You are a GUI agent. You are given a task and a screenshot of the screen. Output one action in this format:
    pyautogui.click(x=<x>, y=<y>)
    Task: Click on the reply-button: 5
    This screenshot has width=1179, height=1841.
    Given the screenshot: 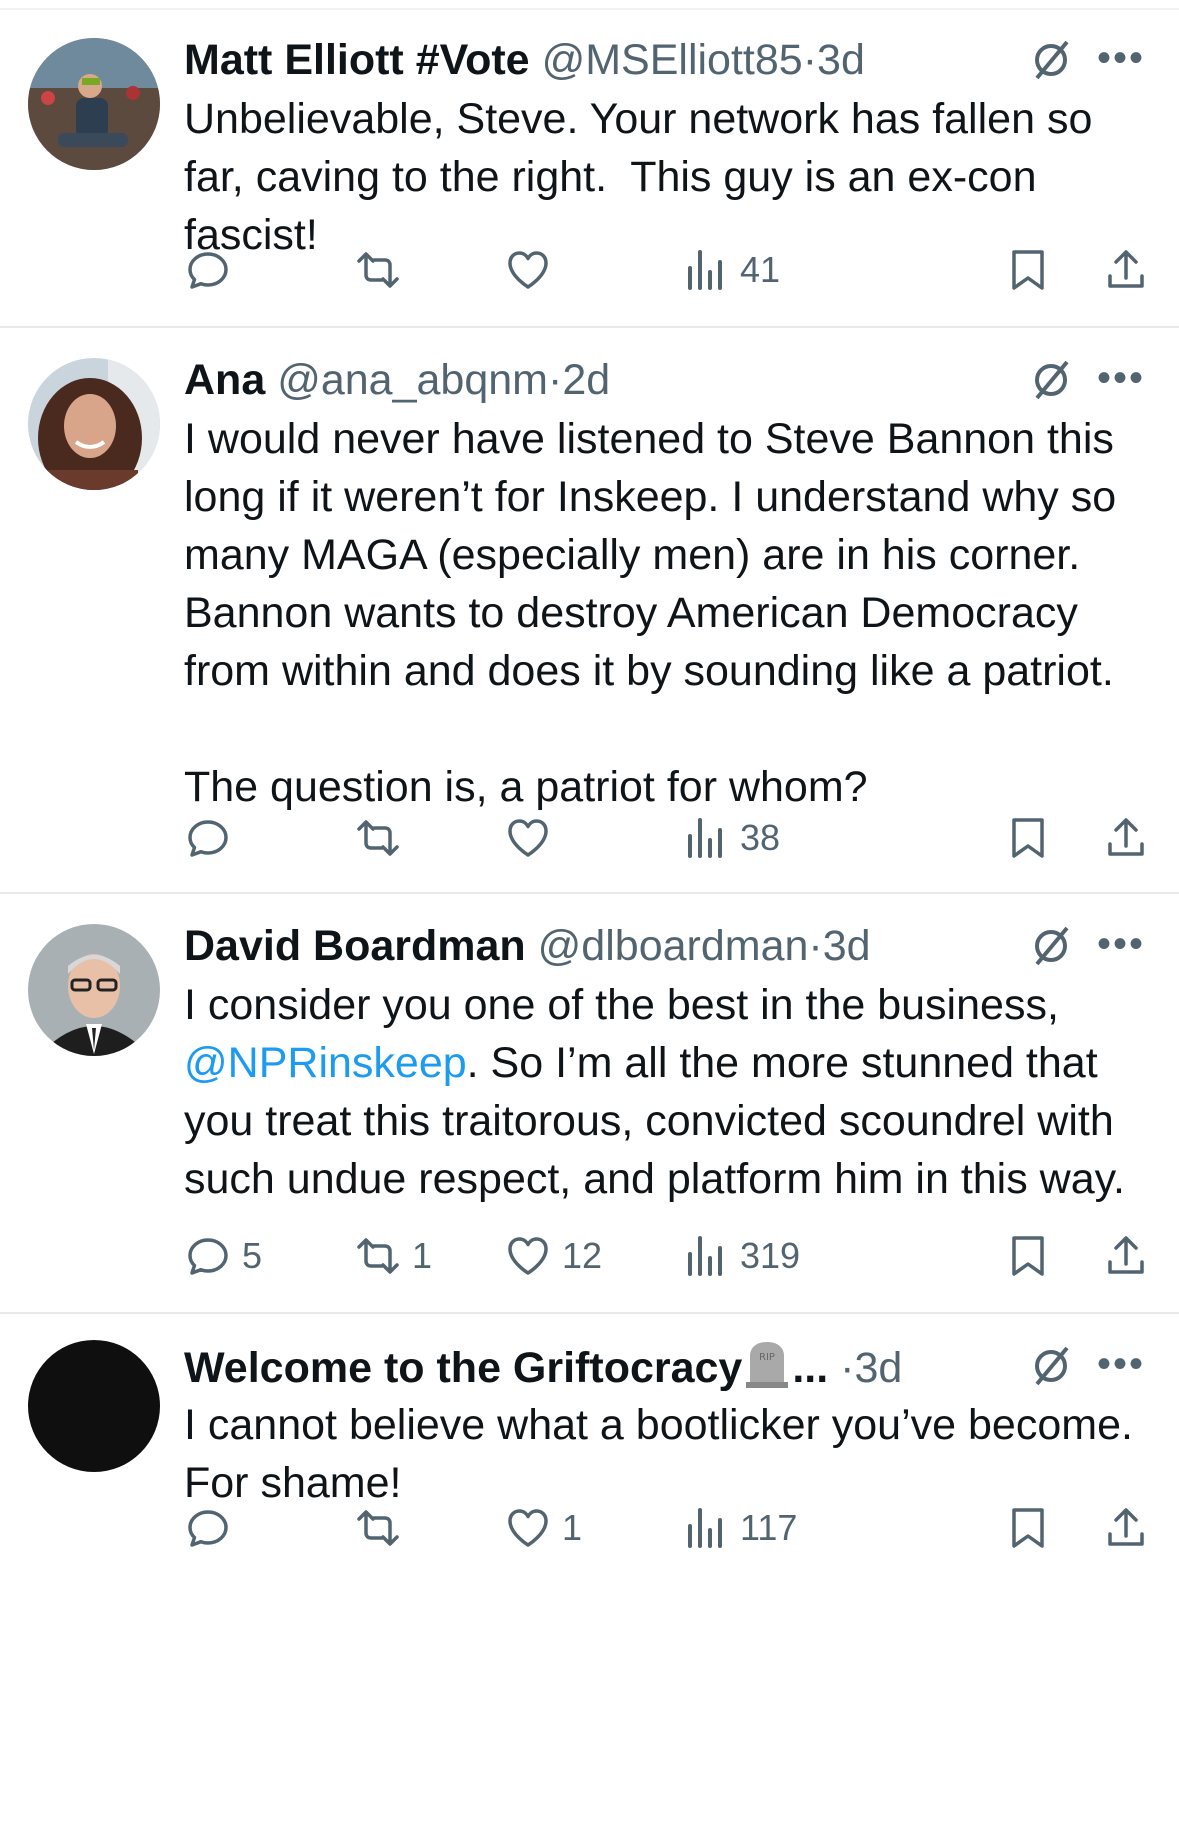 What is the action you would take?
    pyautogui.click(x=223, y=1256)
    